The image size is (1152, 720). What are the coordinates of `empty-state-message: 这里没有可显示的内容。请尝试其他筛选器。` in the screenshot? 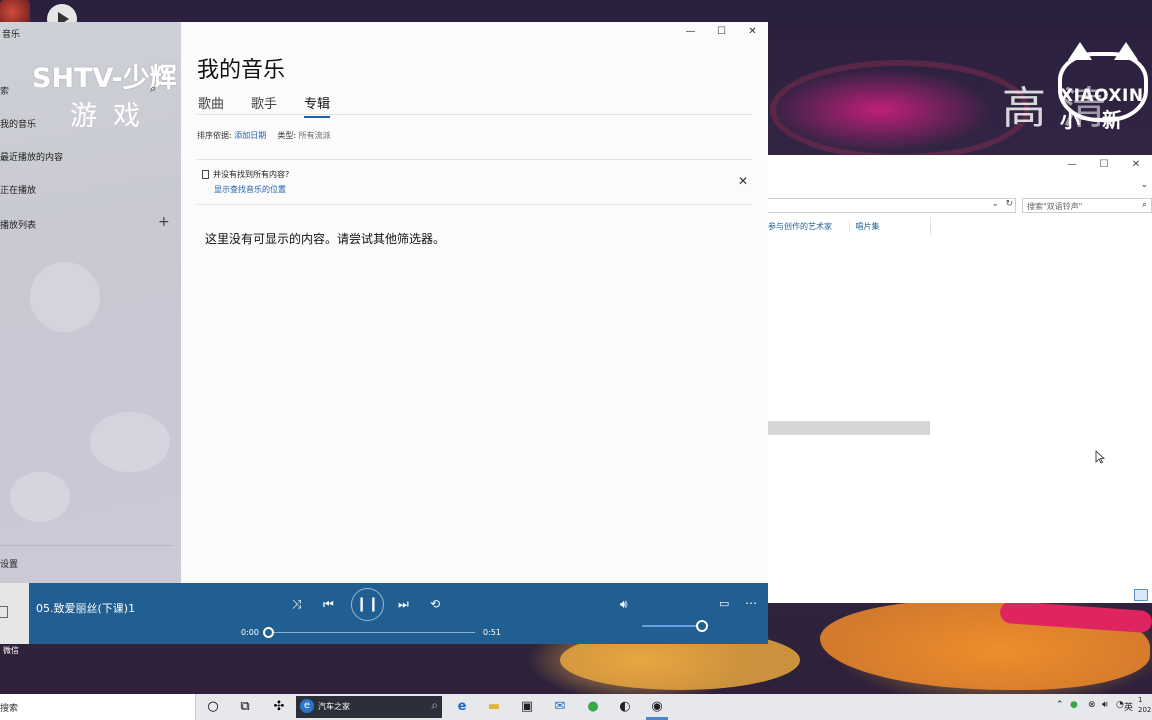 It's located at (325, 239).